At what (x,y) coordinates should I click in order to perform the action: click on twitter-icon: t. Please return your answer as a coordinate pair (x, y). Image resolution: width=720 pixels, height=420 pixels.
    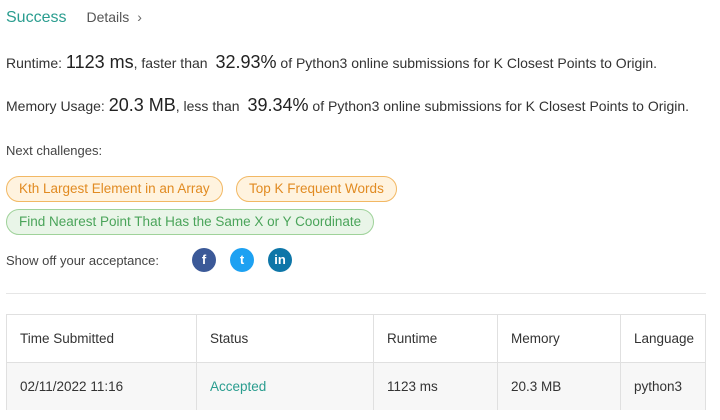
    Looking at the image, I should click on (242, 260).